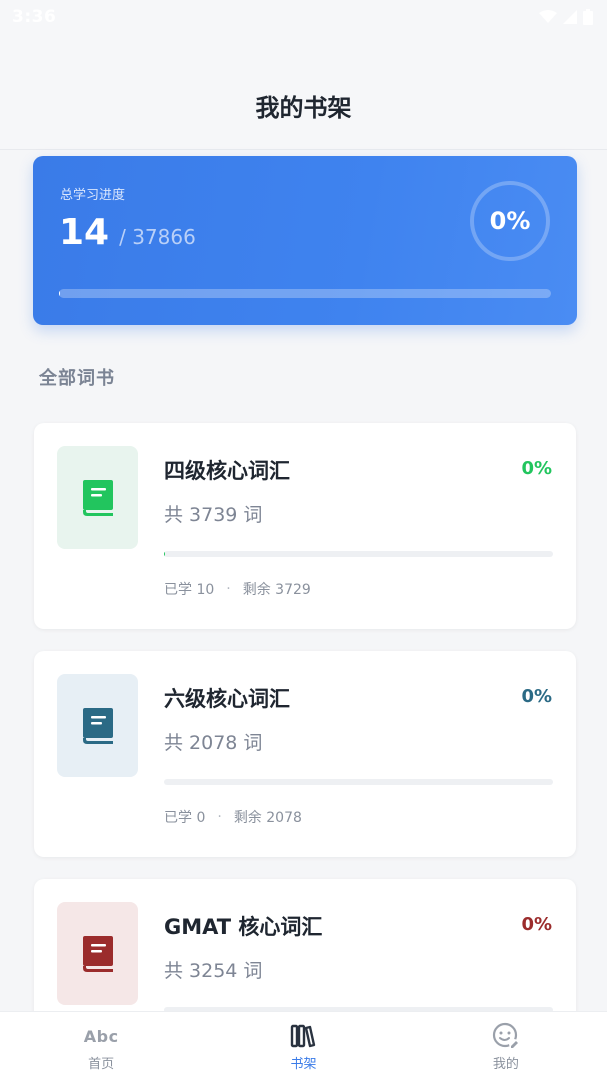 This screenshot has width=607, height=1080. What do you see at coordinates (506, 1035) in the screenshot?
I see `profile-face-icon` at bounding box center [506, 1035].